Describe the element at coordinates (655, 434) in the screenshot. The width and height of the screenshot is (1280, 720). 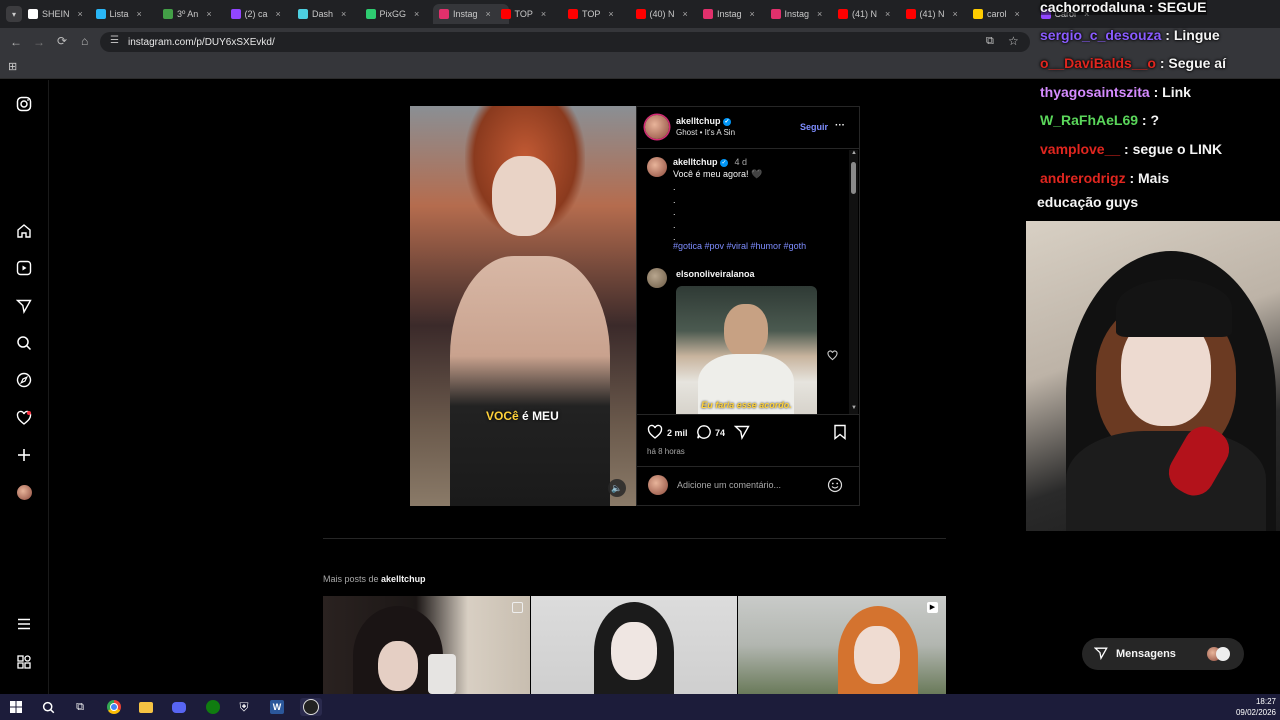
I see `like-icon` at that location.